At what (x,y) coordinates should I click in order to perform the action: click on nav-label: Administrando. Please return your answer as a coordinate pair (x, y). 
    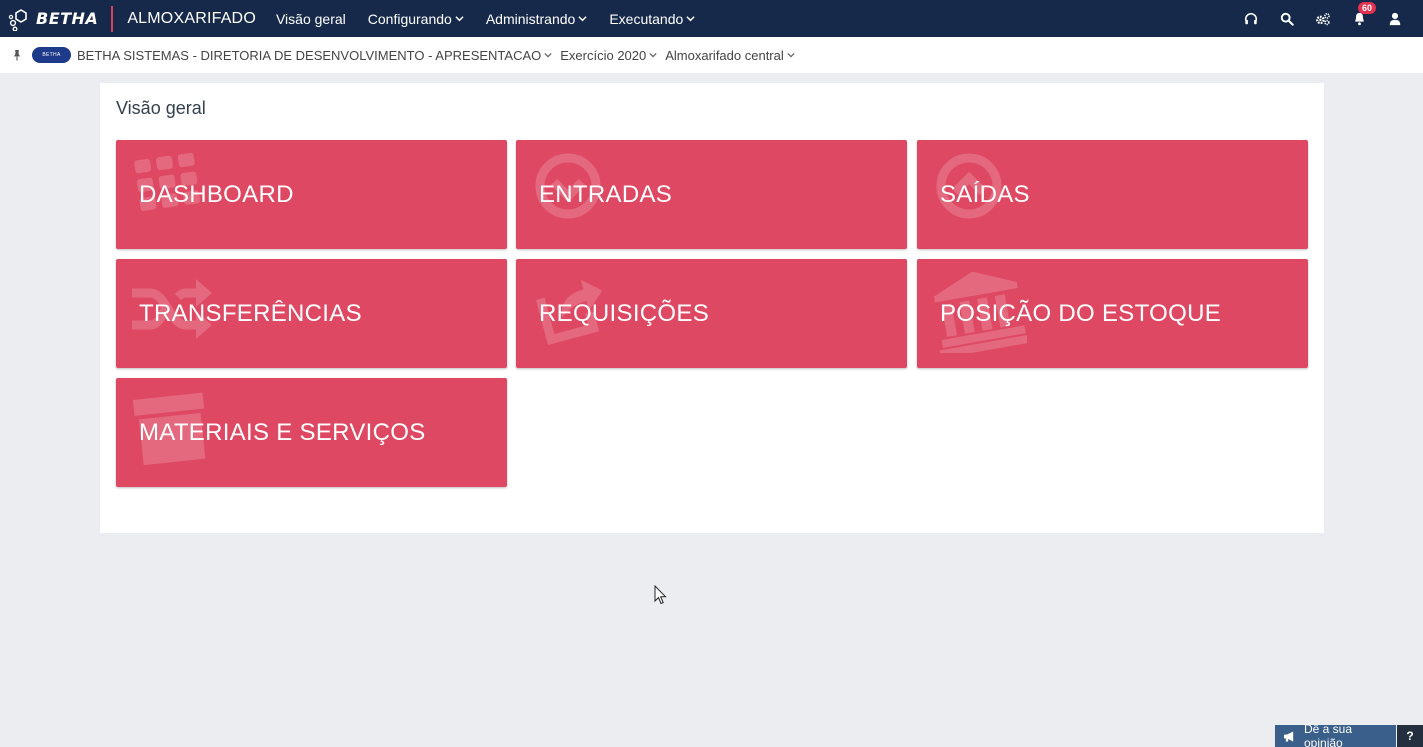
    Looking at the image, I should click on (530, 18).